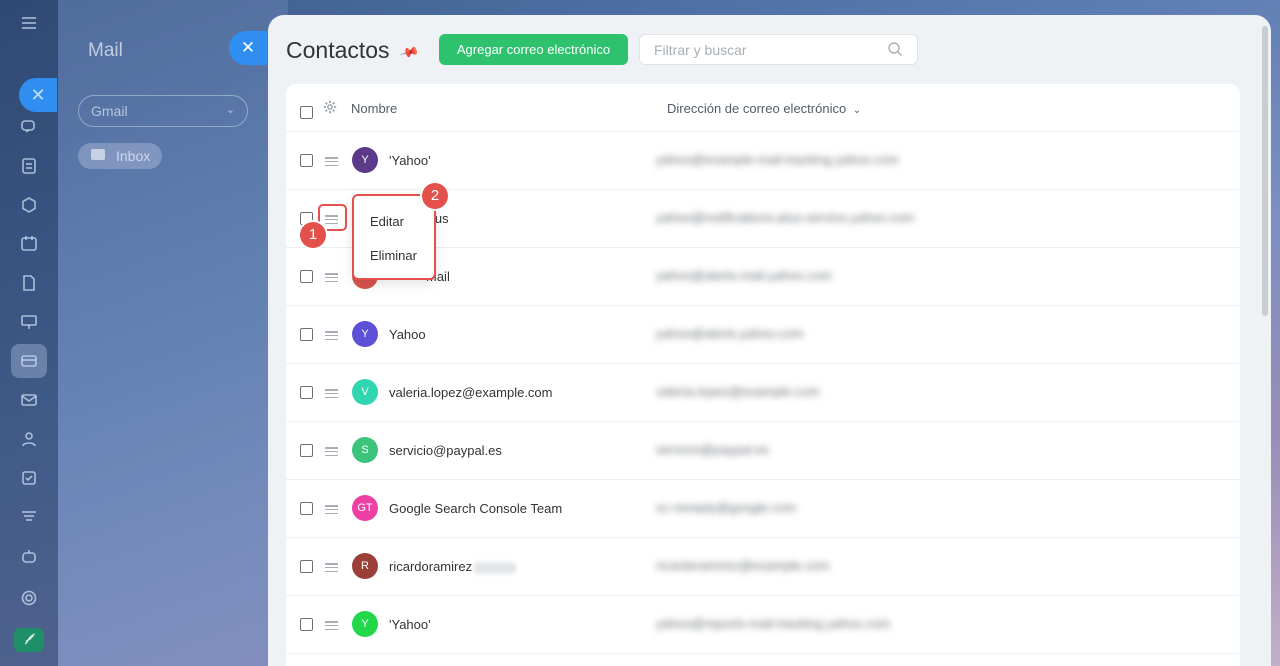  Describe the element at coordinates (409, 53) in the screenshot. I see `pin-icon: 📌` at that location.